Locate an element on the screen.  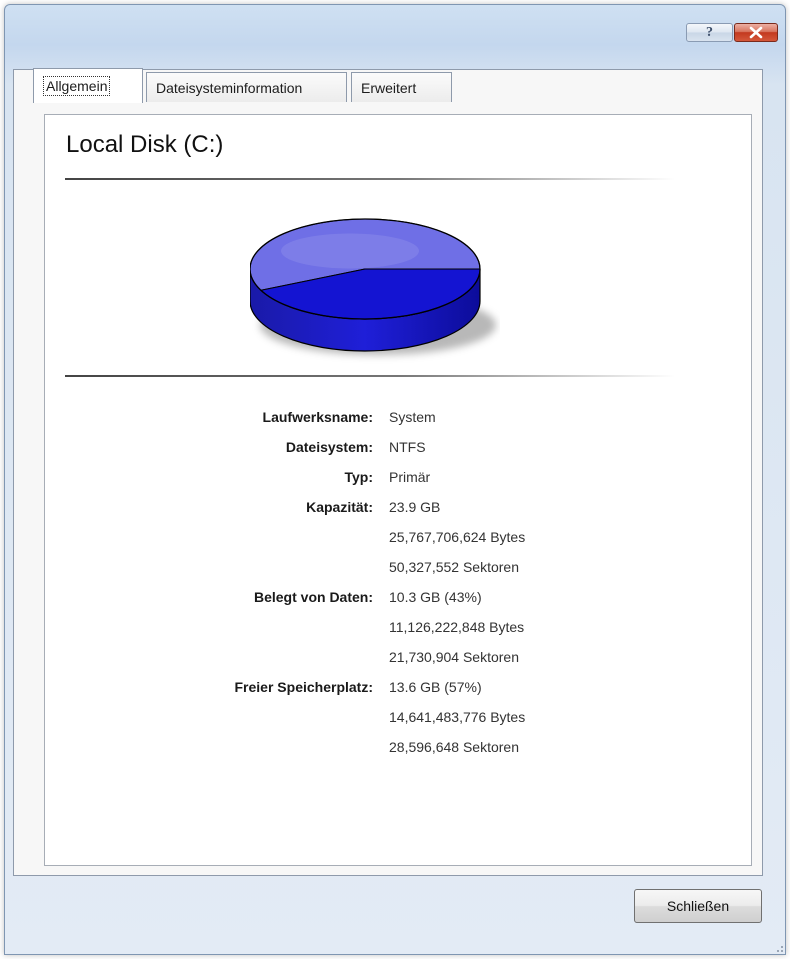
value-capacity-sectors: 50,327,552 Sektoren is located at coordinates (454, 567).